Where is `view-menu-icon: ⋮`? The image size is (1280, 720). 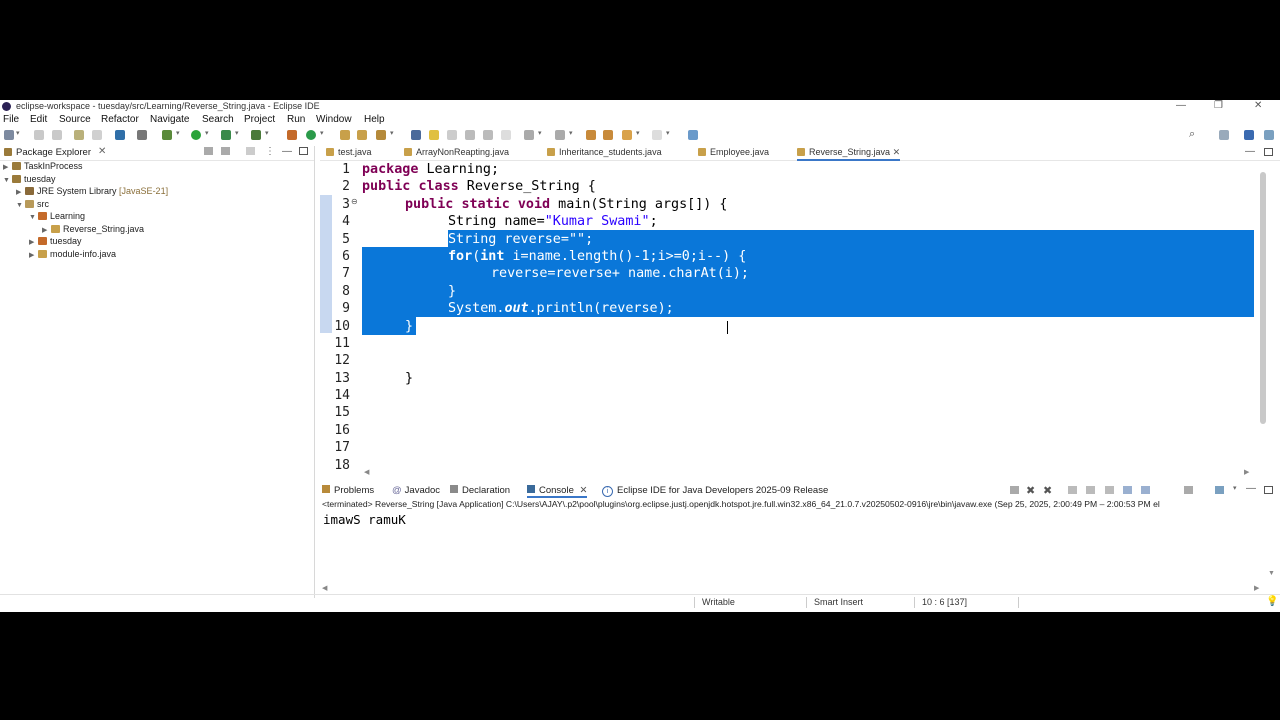
view-menu-icon: ⋮ is located at coordinates (270, 151).